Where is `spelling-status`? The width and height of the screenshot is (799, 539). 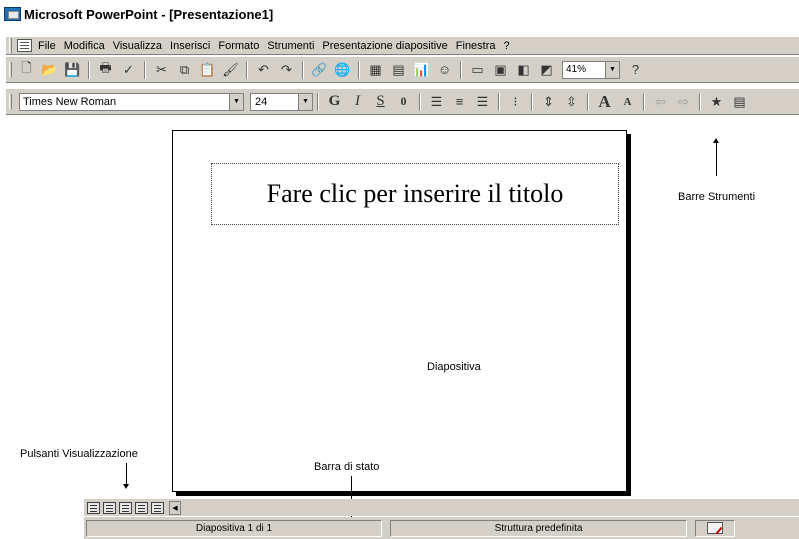 spelling-status is located at coordinates (715, 528).